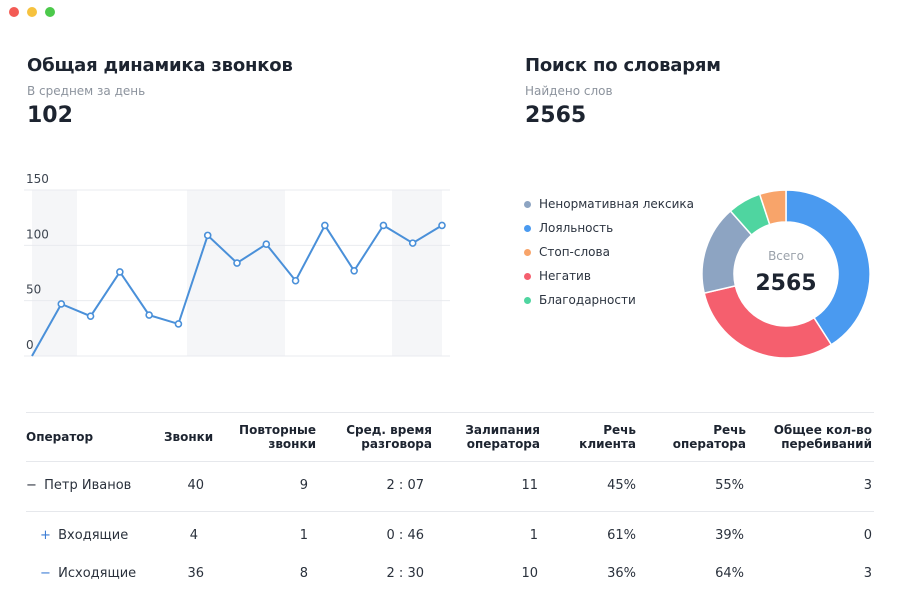 The width and height of the screenshot is (900, 614). What do you see at coordinates (621, 573) in the screenshot?
I see `client-speech-cell: 36%` at bounding box center [621, 573].